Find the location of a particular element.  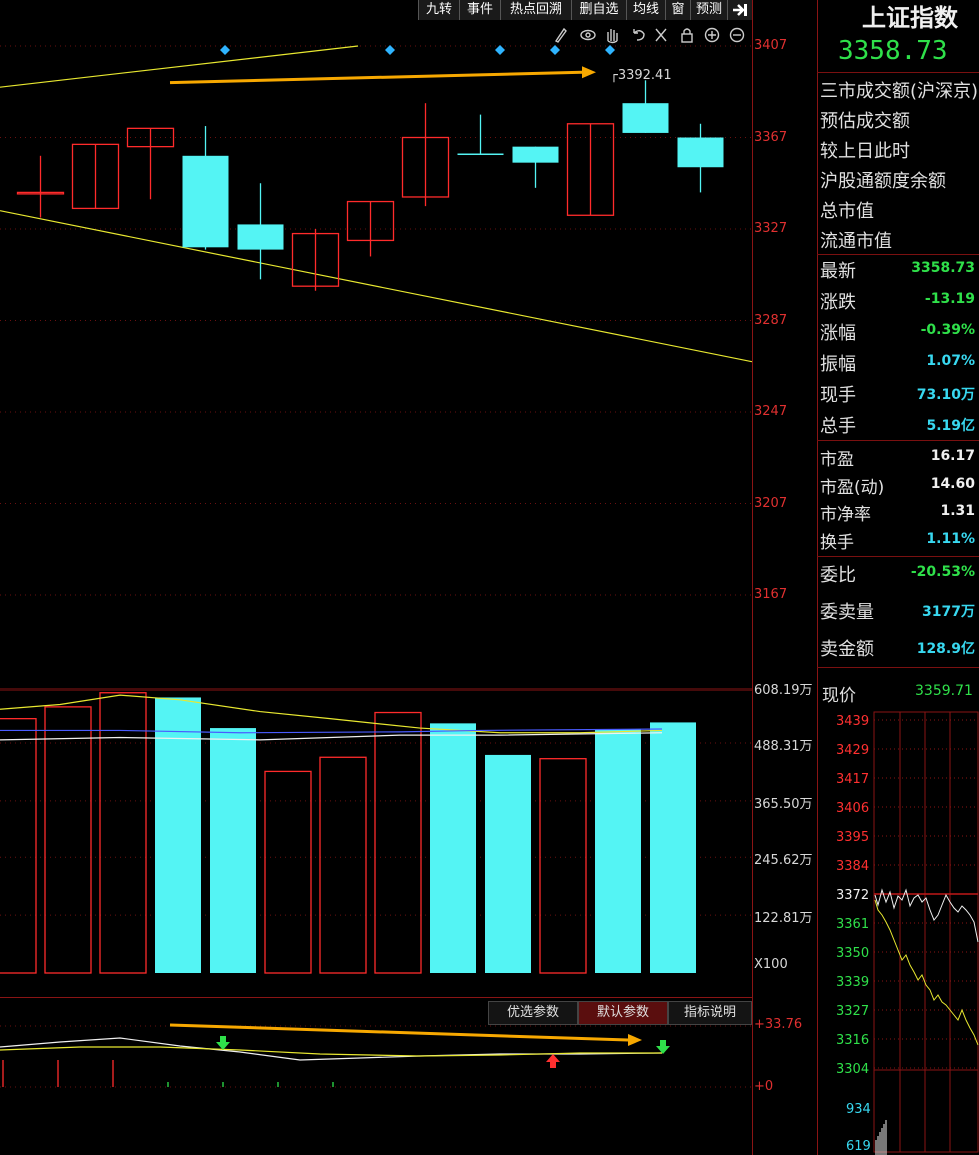

quote-label: 现手 is located at coordinates (838, 395).